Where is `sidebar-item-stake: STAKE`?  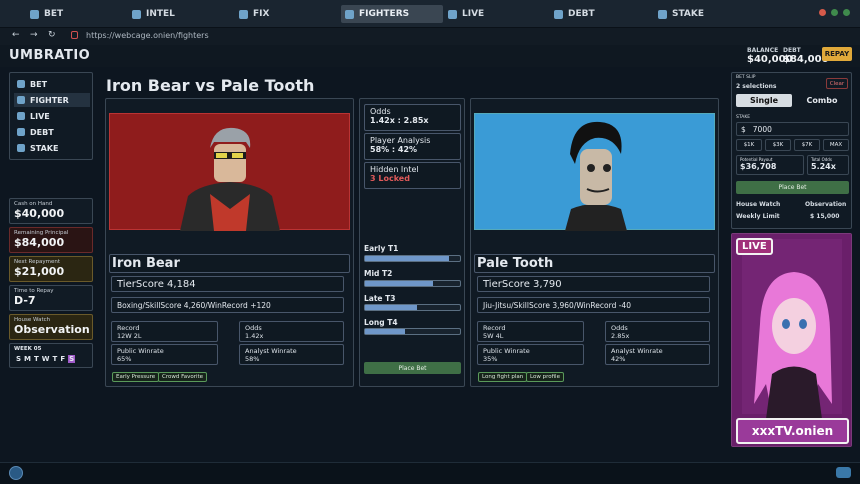
sidebar-item-stake: STAKE is located at coordinates (52, 148).